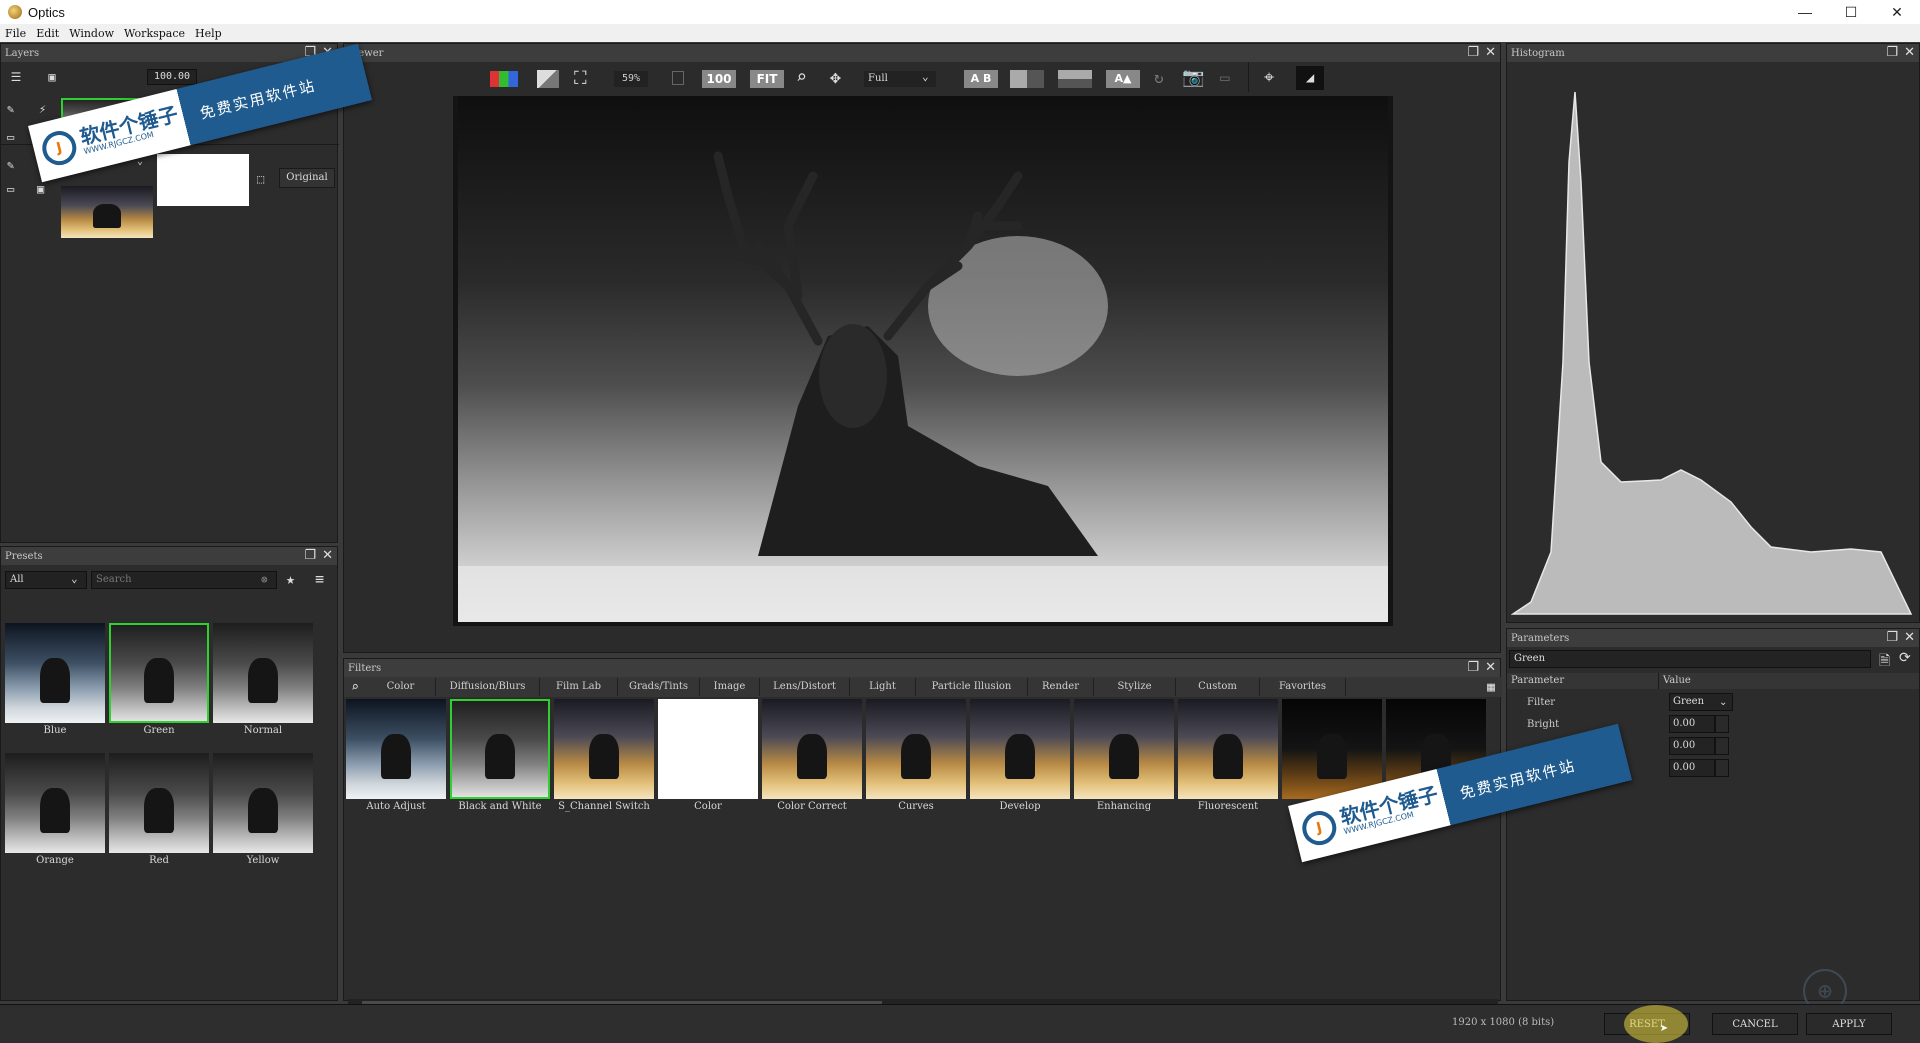 This screenshot has height=1043, width=1920. What do you see at coordinates (319, 579) in the screenshot?
I see `menu-icon: ≡` at bounding box center [319, 579].